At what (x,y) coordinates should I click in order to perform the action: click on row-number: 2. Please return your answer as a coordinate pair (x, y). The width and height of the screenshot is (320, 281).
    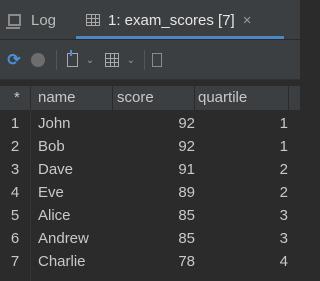
    Looking at the image, I should click on (15, 146).